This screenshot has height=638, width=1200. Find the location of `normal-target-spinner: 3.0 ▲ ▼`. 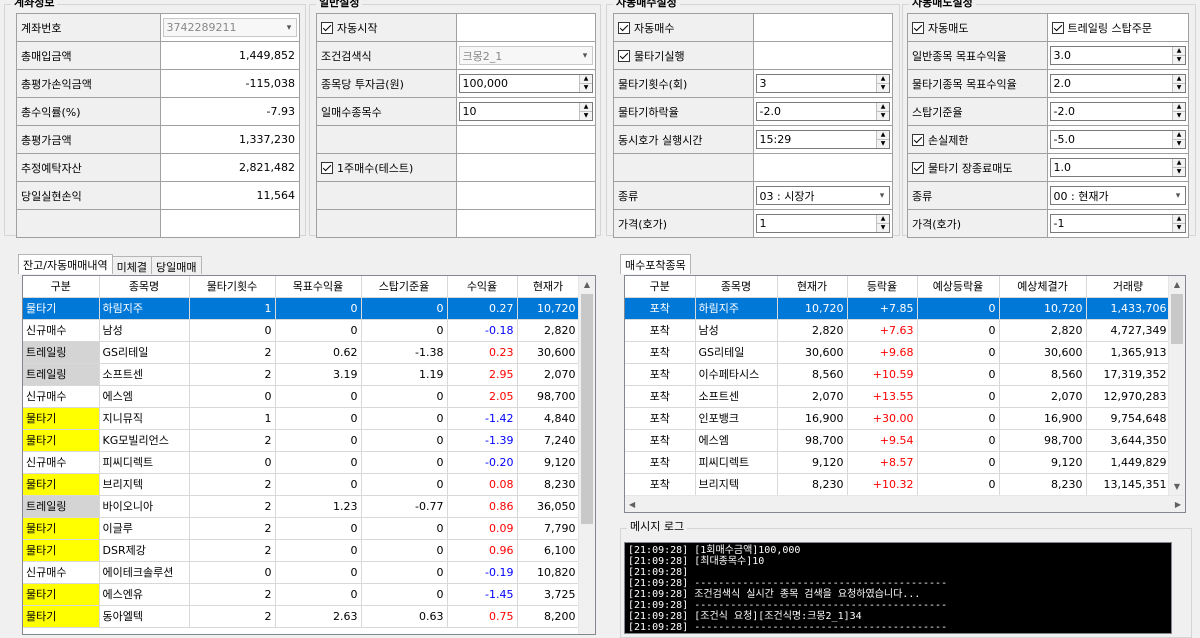

normal-target-spinner: 3.0 ▲ ▼ is located at coordinates (1117, 55).